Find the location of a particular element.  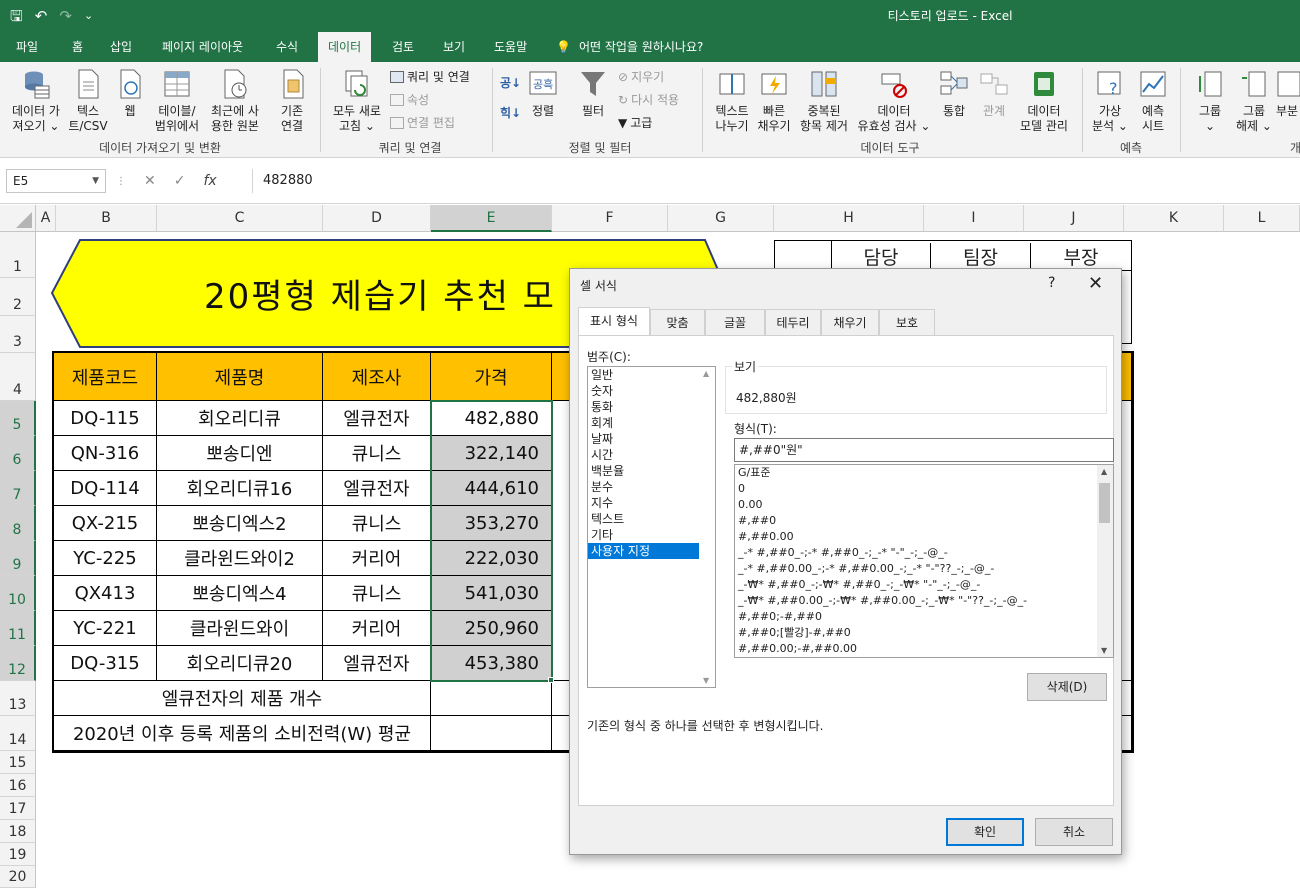

tab-page-layout: 페이지 레이아웃 is located at coordinates (202, 47).